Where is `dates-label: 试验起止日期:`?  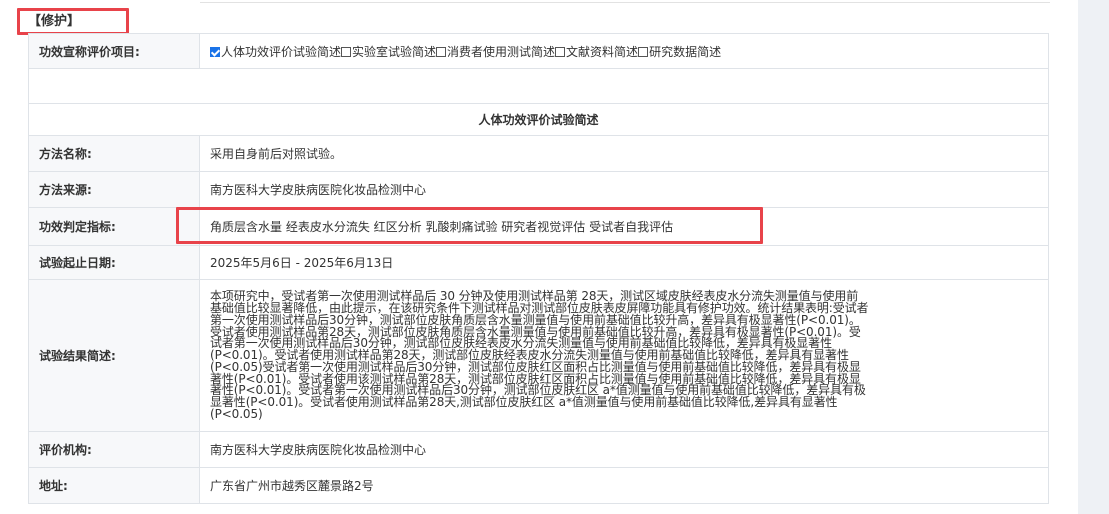 dates-label: 试验起止日期: is located at coordinates (114, 262).